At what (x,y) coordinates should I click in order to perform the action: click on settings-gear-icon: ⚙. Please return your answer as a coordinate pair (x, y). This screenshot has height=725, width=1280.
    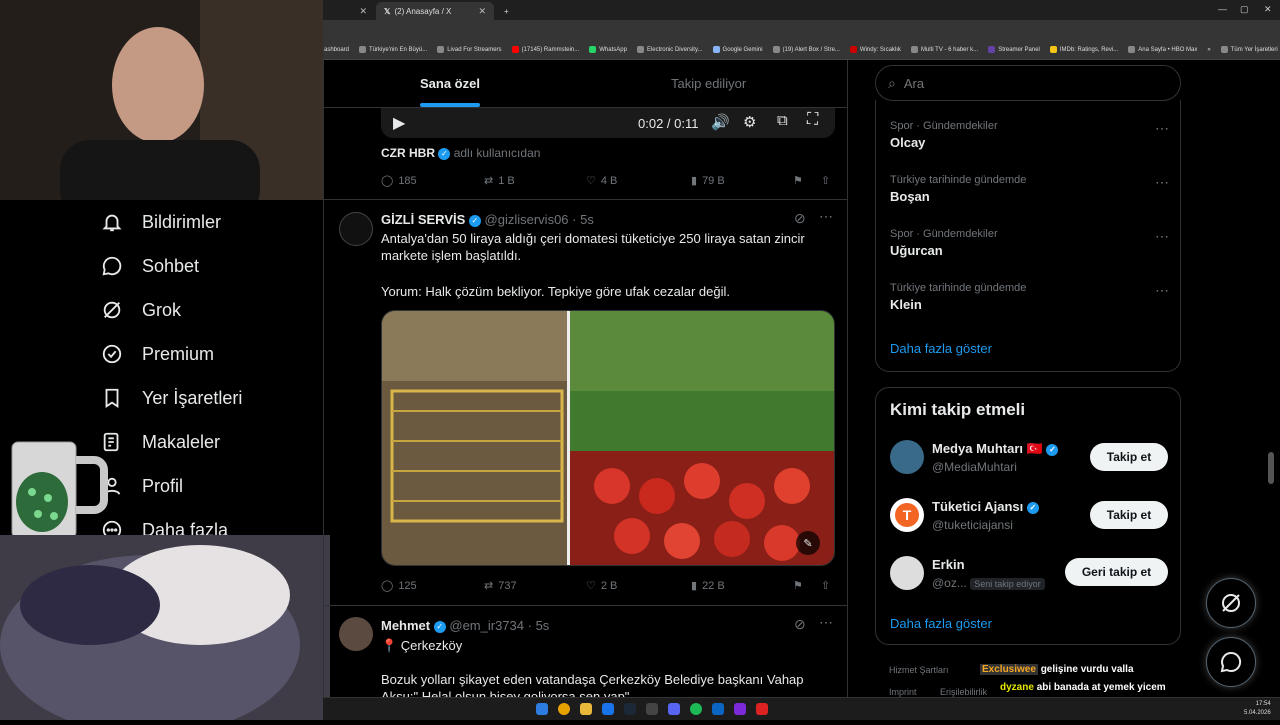
    Looking at the image, I should click on (749, 122).